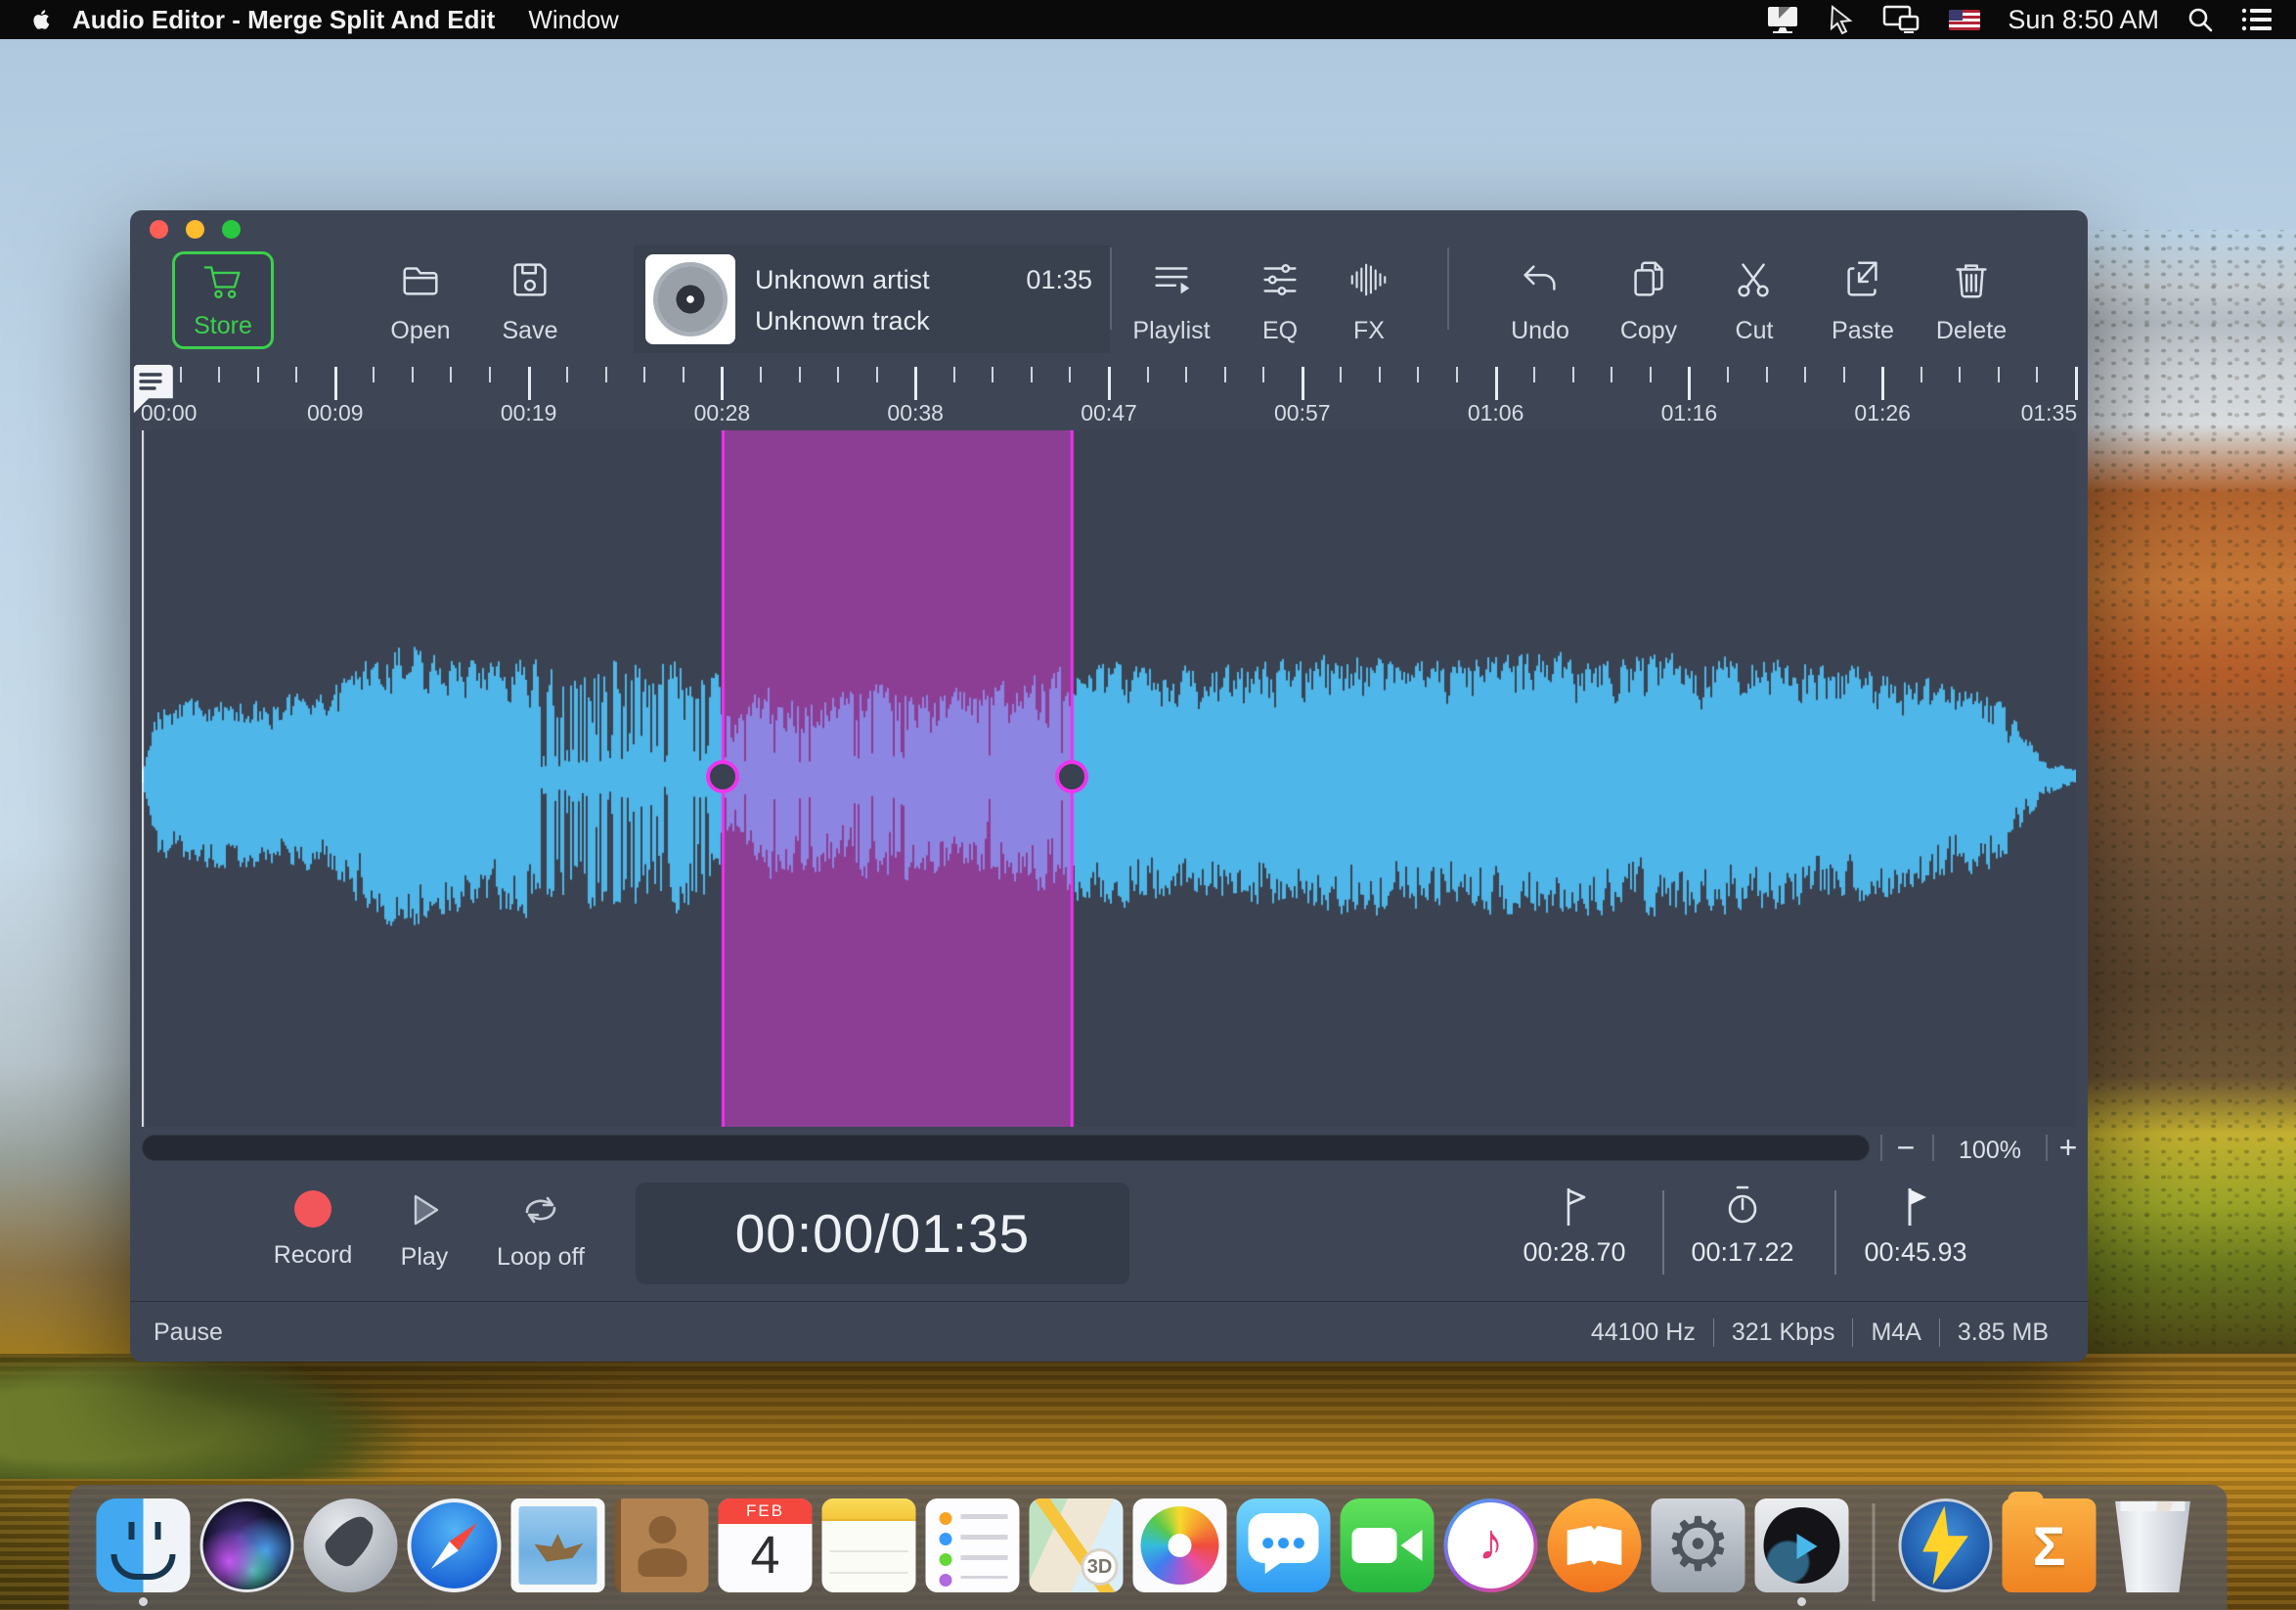 Image resolution: width=2296 pixels, height=1610 pixels. What do you see at coordinates (1540, 301) in the screenshot?
I see `undo-button: Undo` at bounding box center [1540, 301].